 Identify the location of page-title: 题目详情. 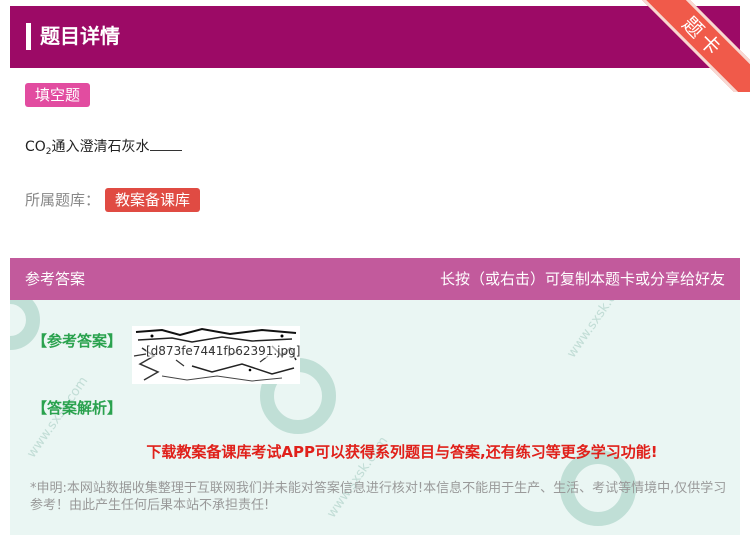
(80, 36).